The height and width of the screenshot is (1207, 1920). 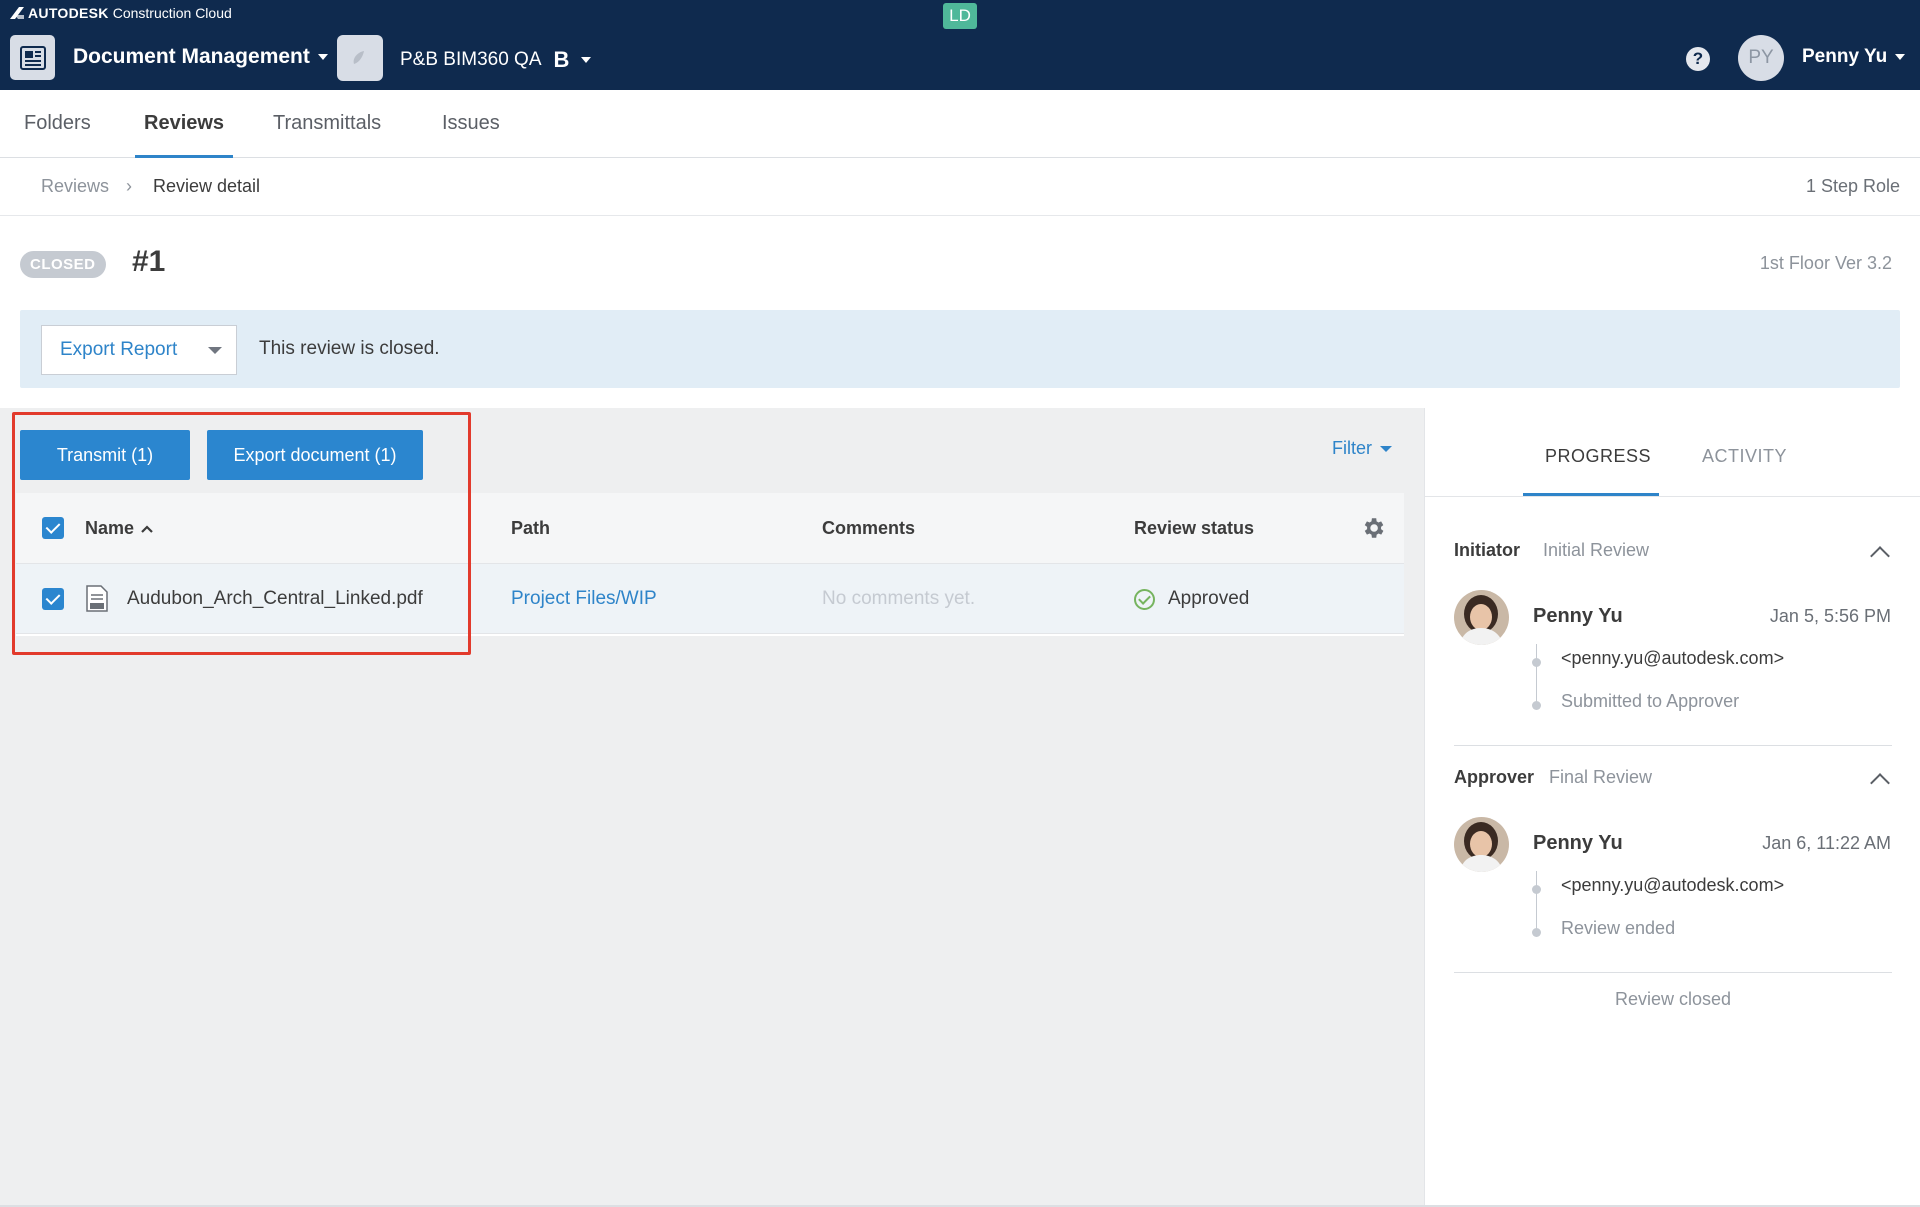 I want to click on tab-transmittals: Transmittals, so click(x=327, y=124).